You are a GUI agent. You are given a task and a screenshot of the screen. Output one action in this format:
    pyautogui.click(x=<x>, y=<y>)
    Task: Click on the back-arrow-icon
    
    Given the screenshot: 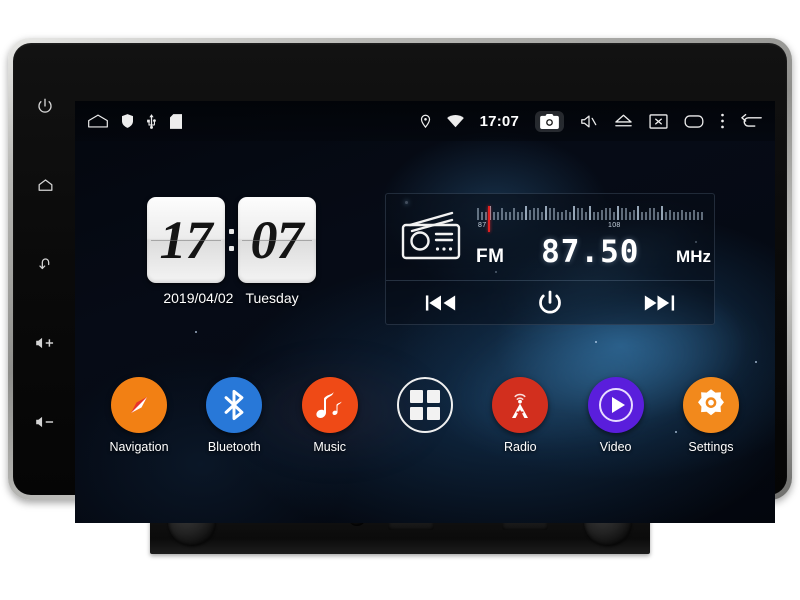 What is the action you would take?
    pyautogui.click(x=752, y=121)
    